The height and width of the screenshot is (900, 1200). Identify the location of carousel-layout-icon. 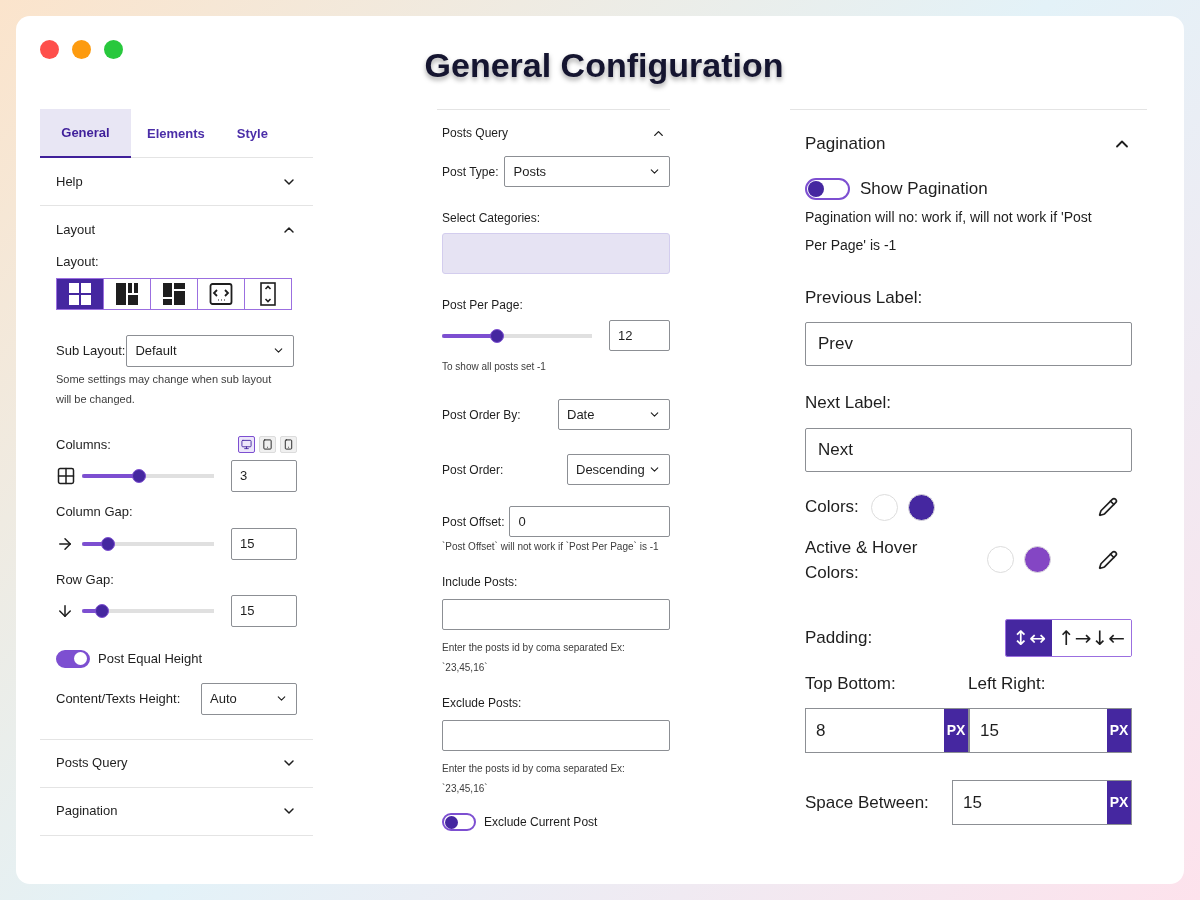
(221, 293).